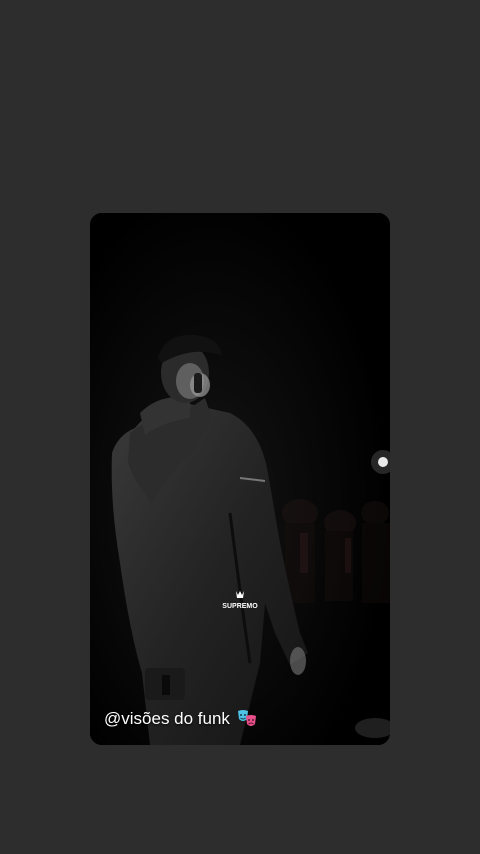 This screenshot has width=480, height=854. I want to click on crowd-background, so click(336, 551).